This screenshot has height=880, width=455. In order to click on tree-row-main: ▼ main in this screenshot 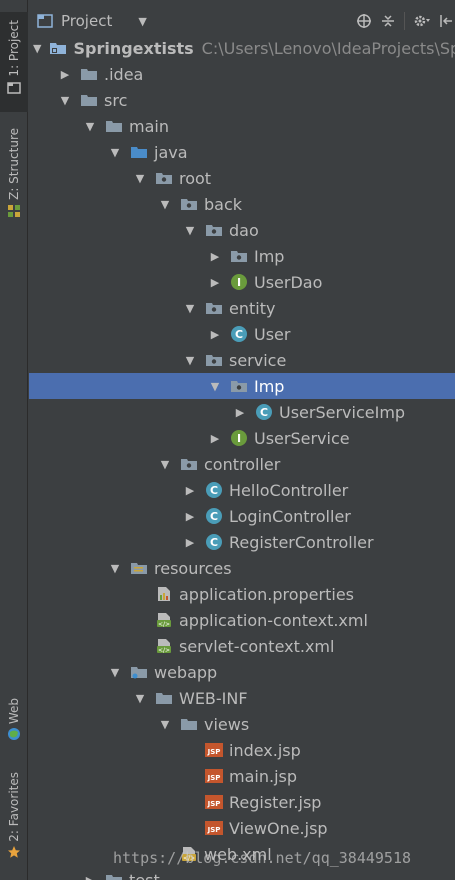, I will do `click(242, 126)`.